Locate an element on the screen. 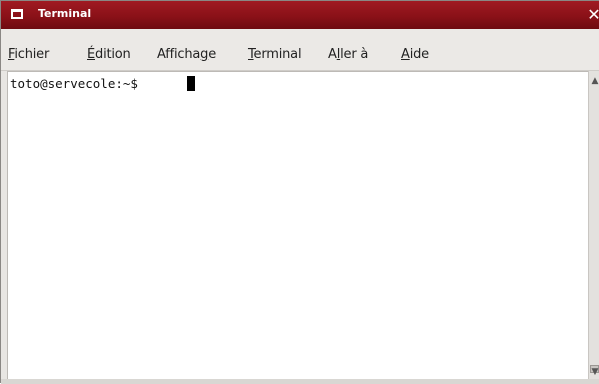 This screenshot has height=384, width=599. menu-affichage-label: e is located at coordinates (212, 54).